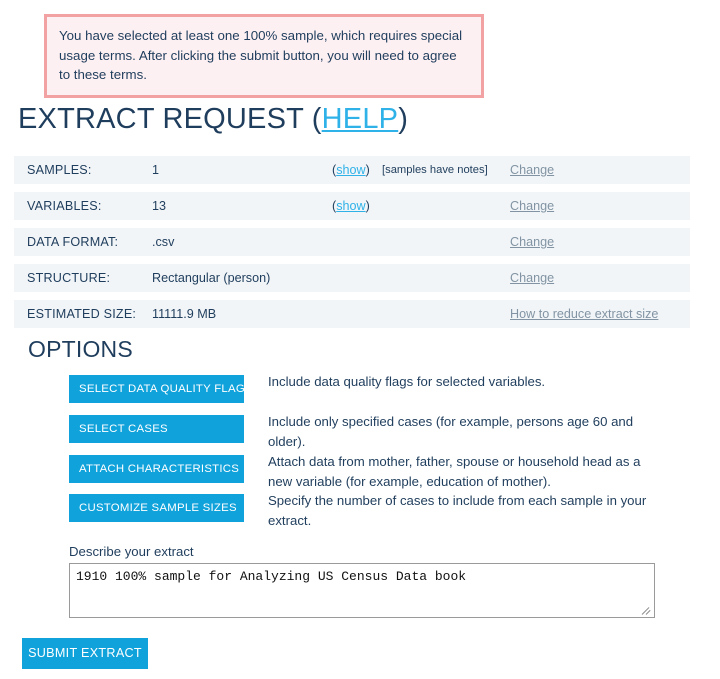 The width and height of the screenshot is (720, 679). Describe the element at coordinates (80, 349) in the screenshot. I see `options-heading: OPTIONS` at that location.